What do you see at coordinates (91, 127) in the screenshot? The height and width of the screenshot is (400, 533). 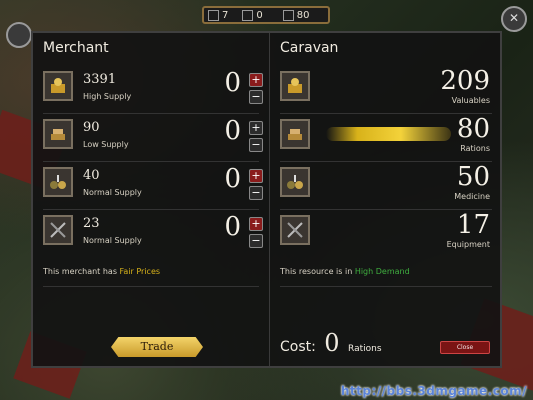 I see `merchant-quantity: 90` at bounding box center [91, 127].